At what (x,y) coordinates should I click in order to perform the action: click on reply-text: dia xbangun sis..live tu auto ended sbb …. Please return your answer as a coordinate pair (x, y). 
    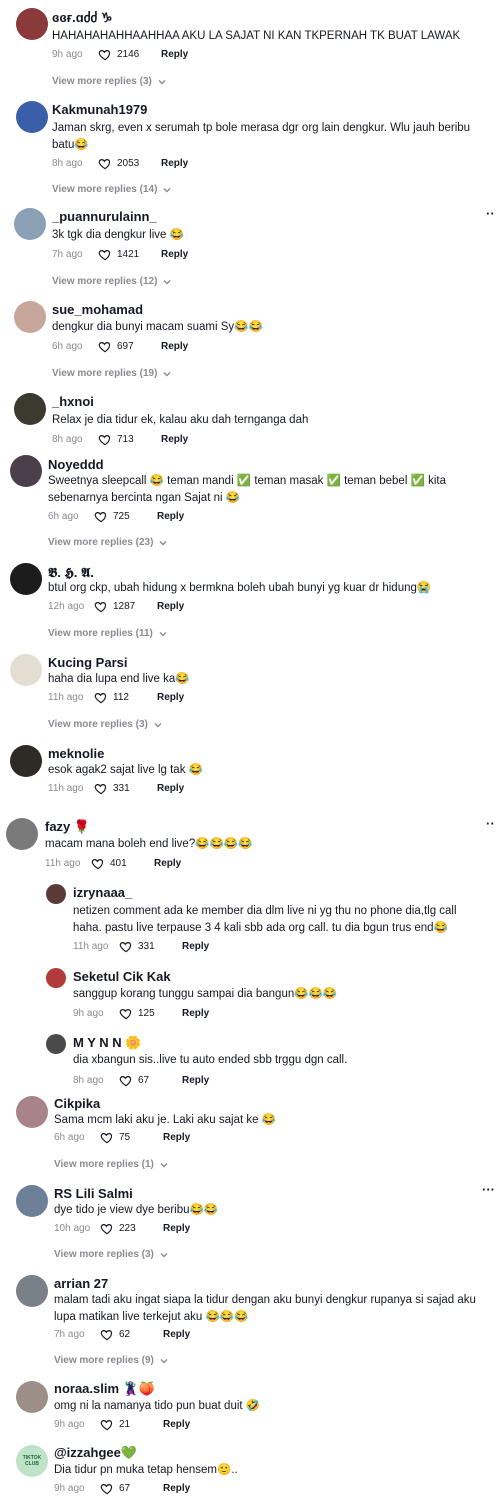
    Looking at the image, I should click on (210, 1060).